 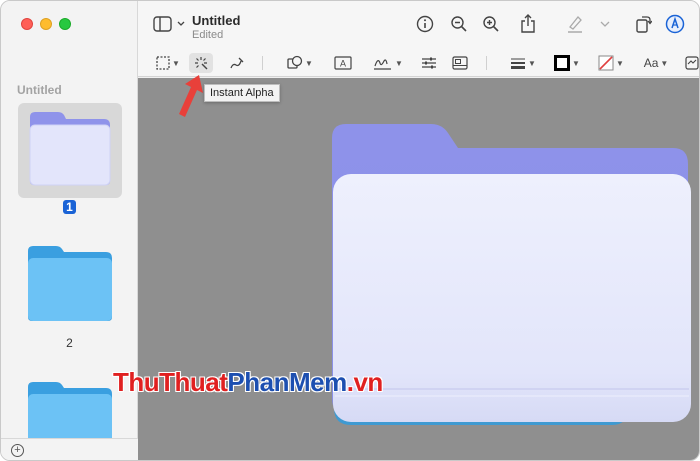 What do you see at coordinates (242, 93) in the screenshot?
I see `tooltip: Instant Alpha` at bounding box center [242, 93].